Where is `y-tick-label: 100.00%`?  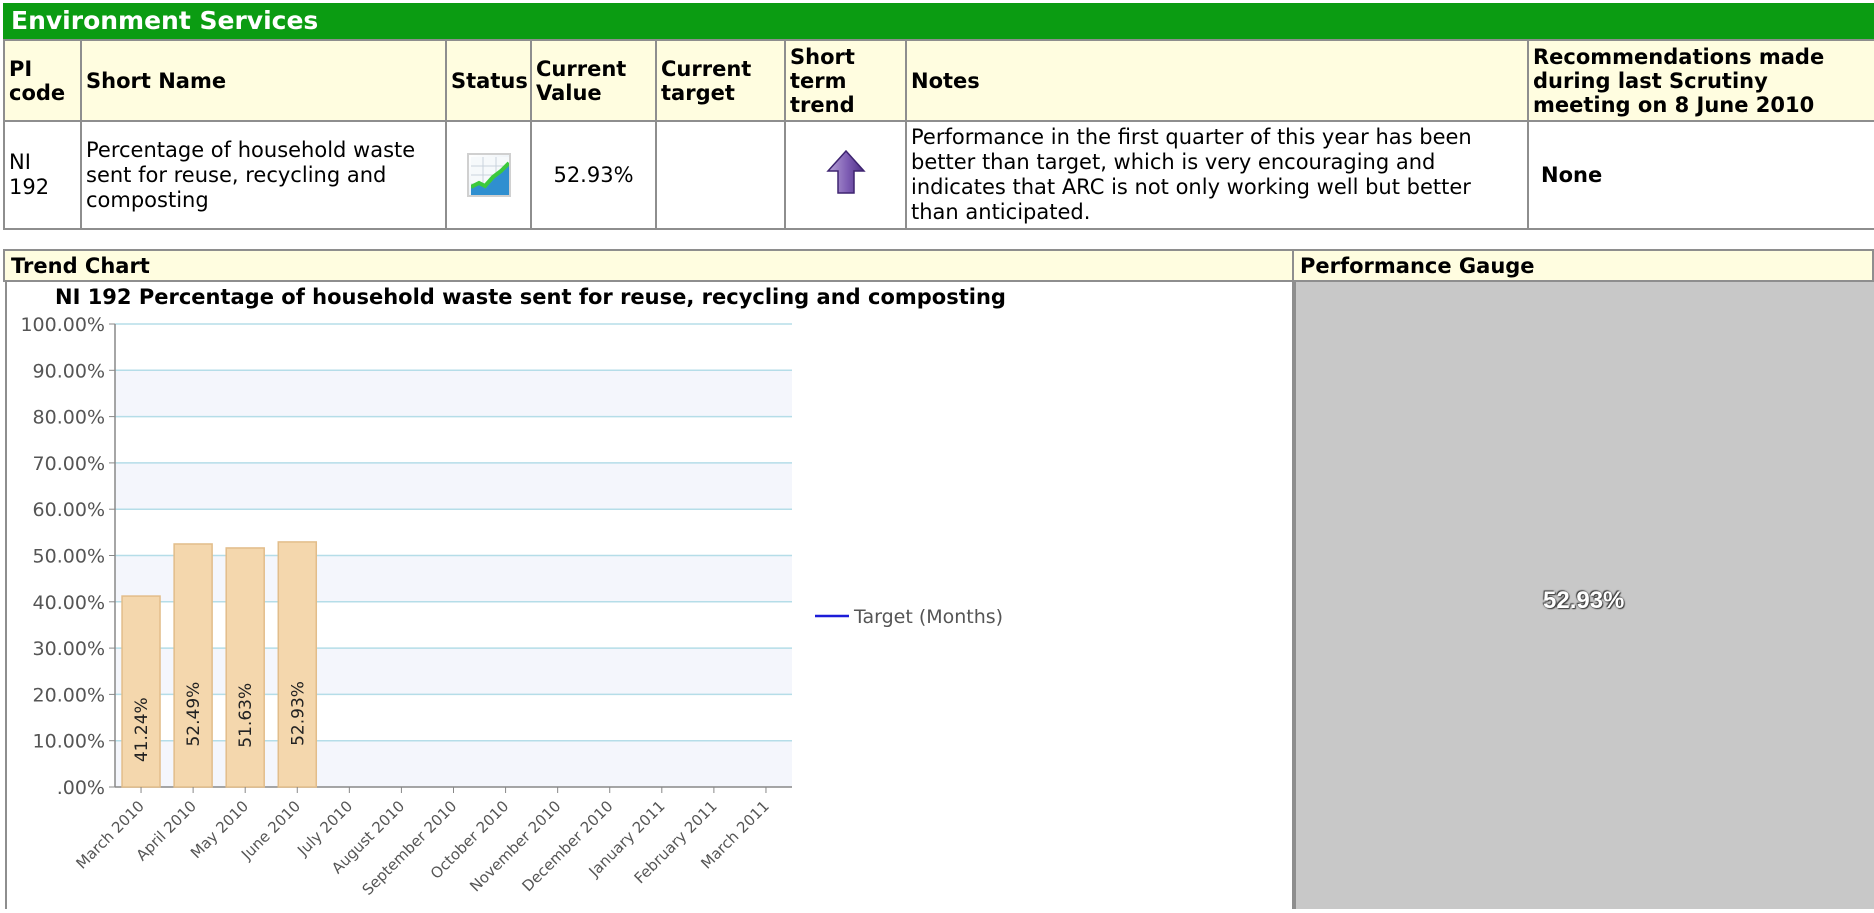
y-tick-label: 100.00% is located at coordinates (62, 325).